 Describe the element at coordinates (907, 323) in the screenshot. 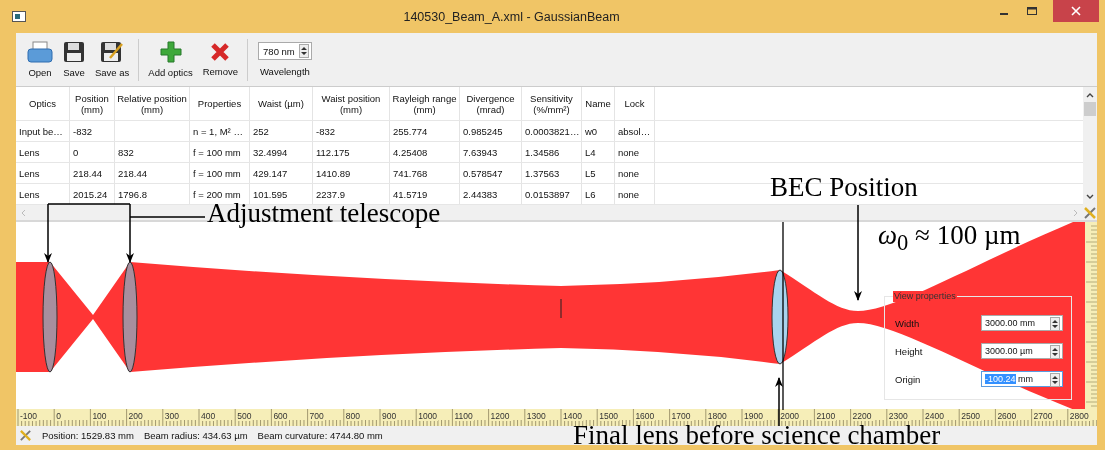

I see `field-label: Width` at that location.